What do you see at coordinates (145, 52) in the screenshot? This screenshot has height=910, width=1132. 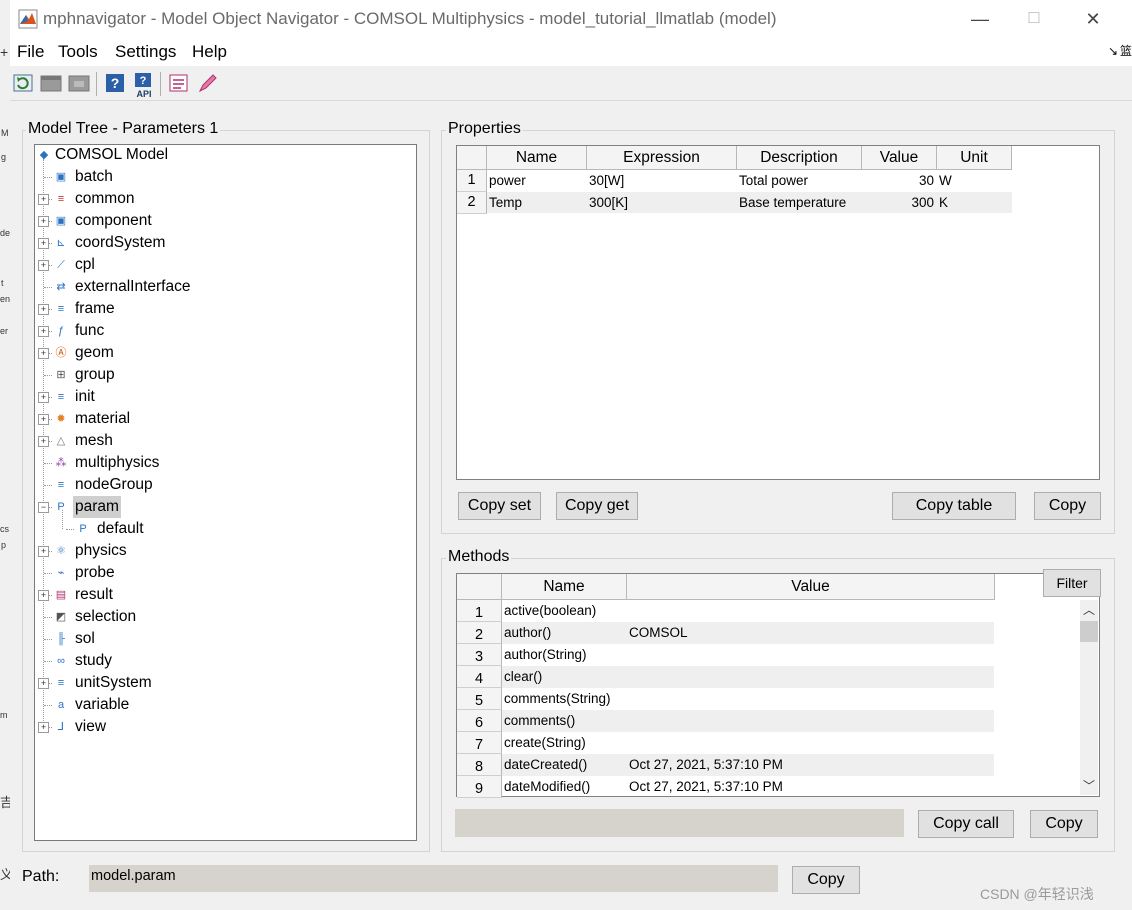 I see `menu-settings: Settings` at bounding box center [145, 52].